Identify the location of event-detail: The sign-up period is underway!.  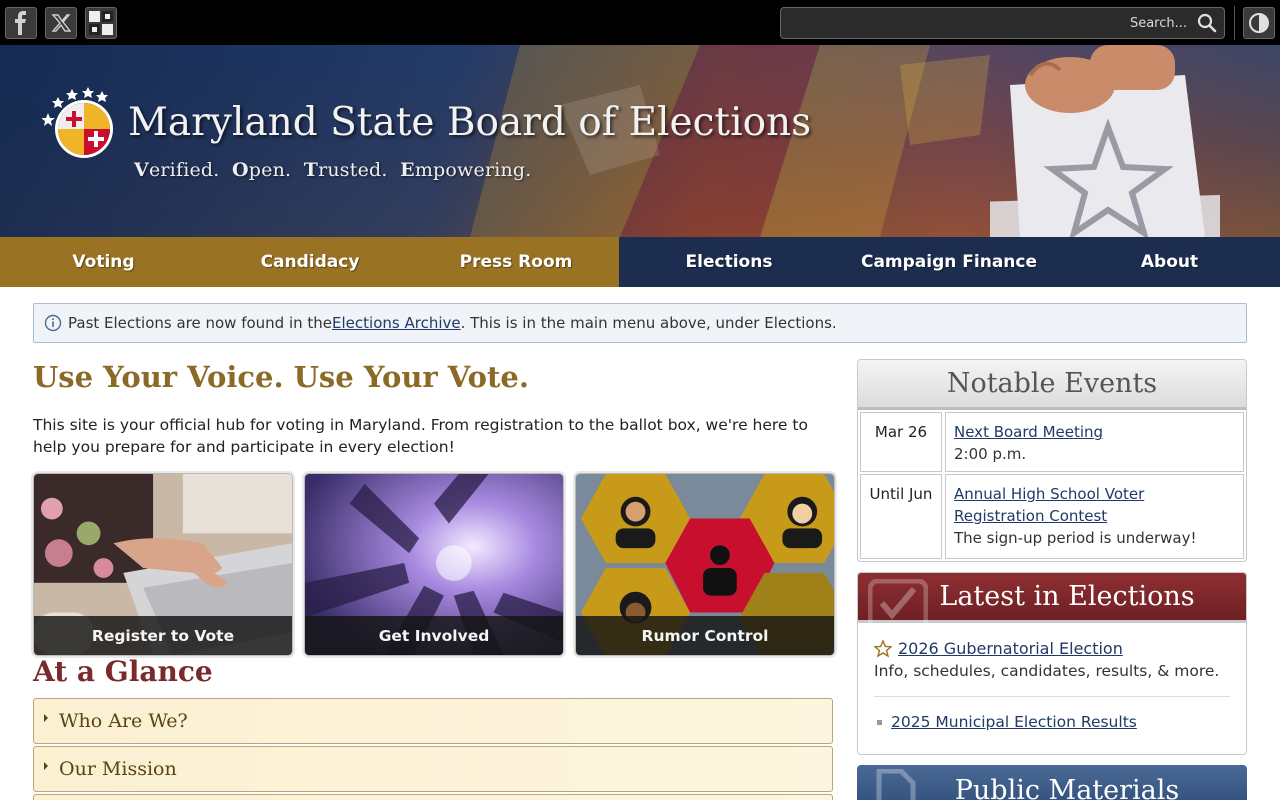
(1075, 538).